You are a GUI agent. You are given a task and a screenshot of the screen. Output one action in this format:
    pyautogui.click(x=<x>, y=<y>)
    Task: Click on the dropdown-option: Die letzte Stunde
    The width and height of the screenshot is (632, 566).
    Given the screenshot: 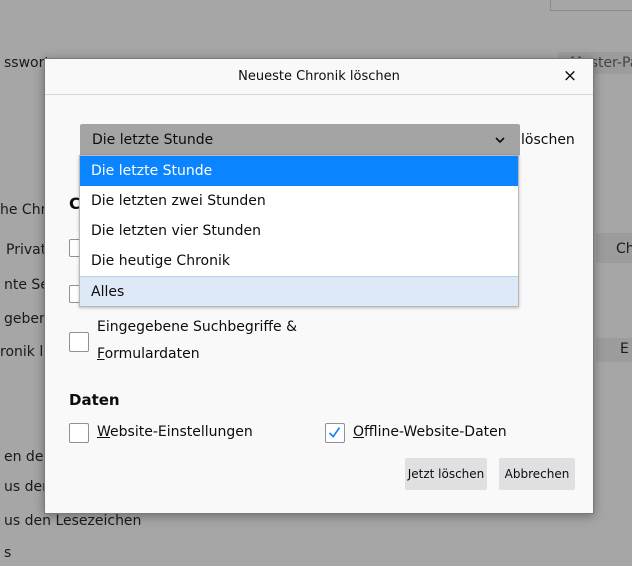 What is the action you would take?
    pyautogui.click(x=299, y=171)
    